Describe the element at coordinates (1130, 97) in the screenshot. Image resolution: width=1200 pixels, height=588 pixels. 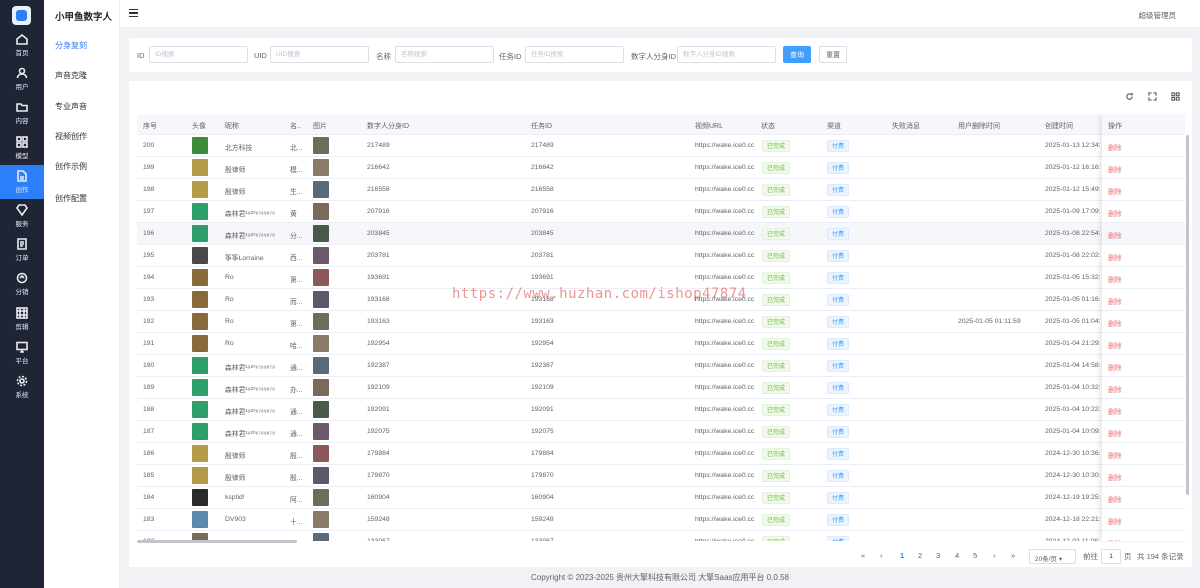
I see `refresh-icon` at that location.